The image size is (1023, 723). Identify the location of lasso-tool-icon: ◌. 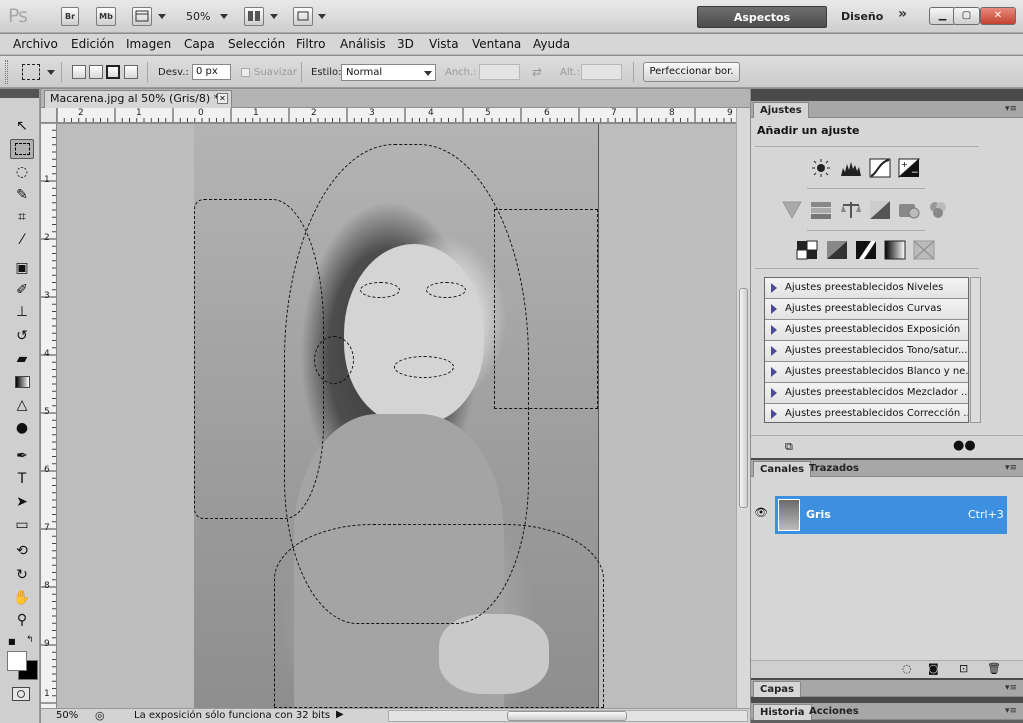
(22, 172).